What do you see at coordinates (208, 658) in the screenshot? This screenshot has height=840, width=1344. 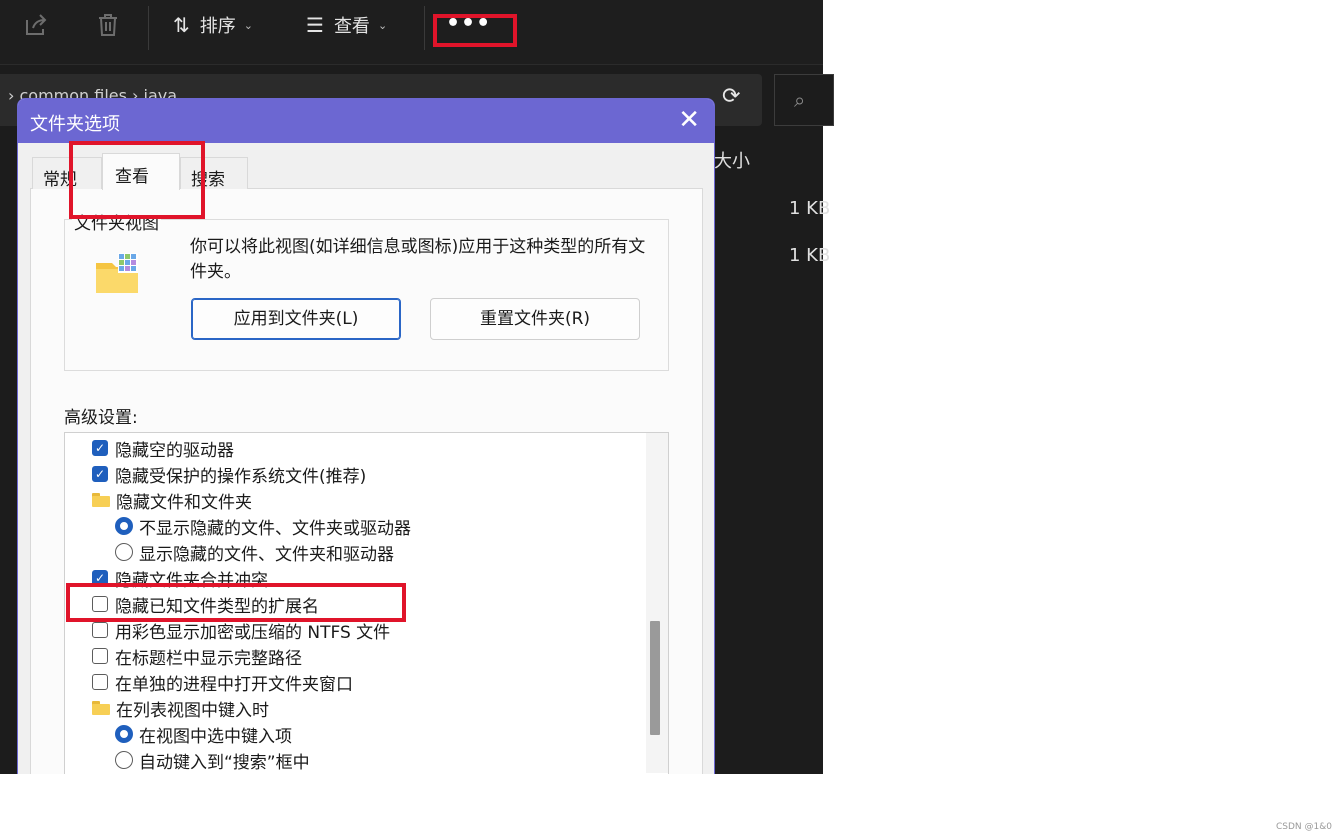 I see `setting-label: 在标题栏中显示完整路径` at bounding box center [208, 658].